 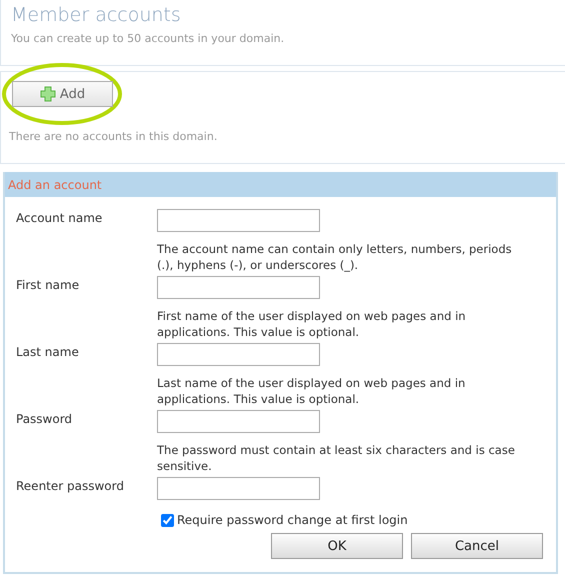 I want to click on dialog-title: Add an account, so click(x=280, y=184).